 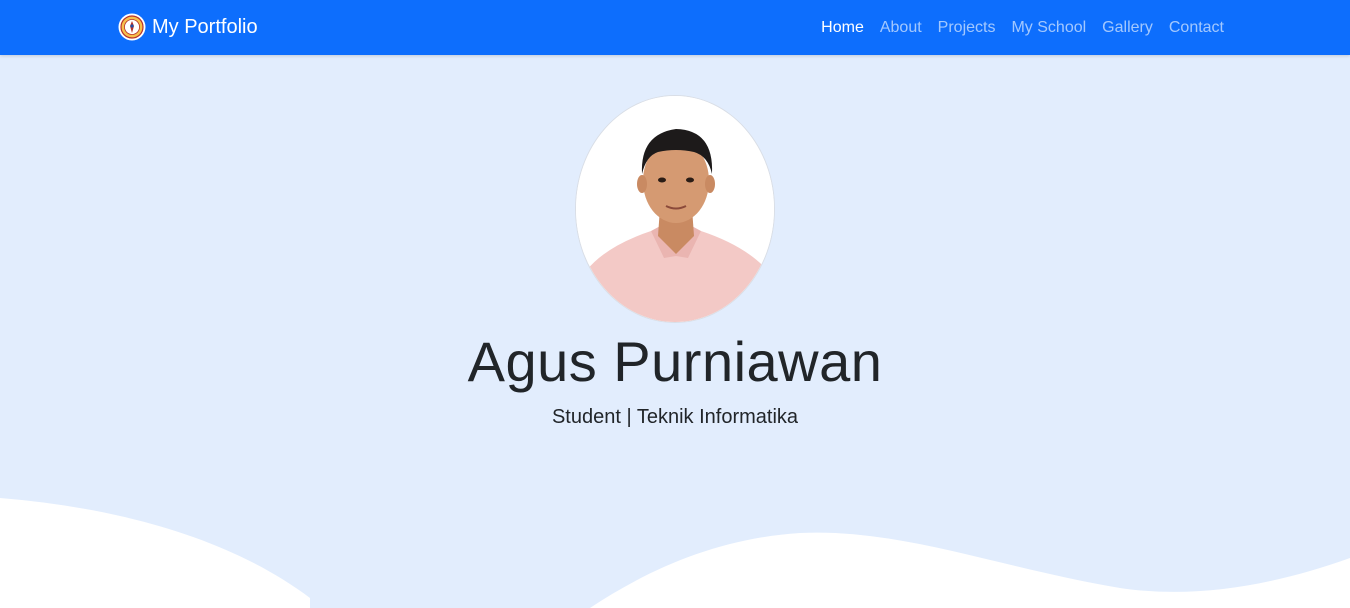 I want to click on nav-about: About, so click(x=901, y=28).